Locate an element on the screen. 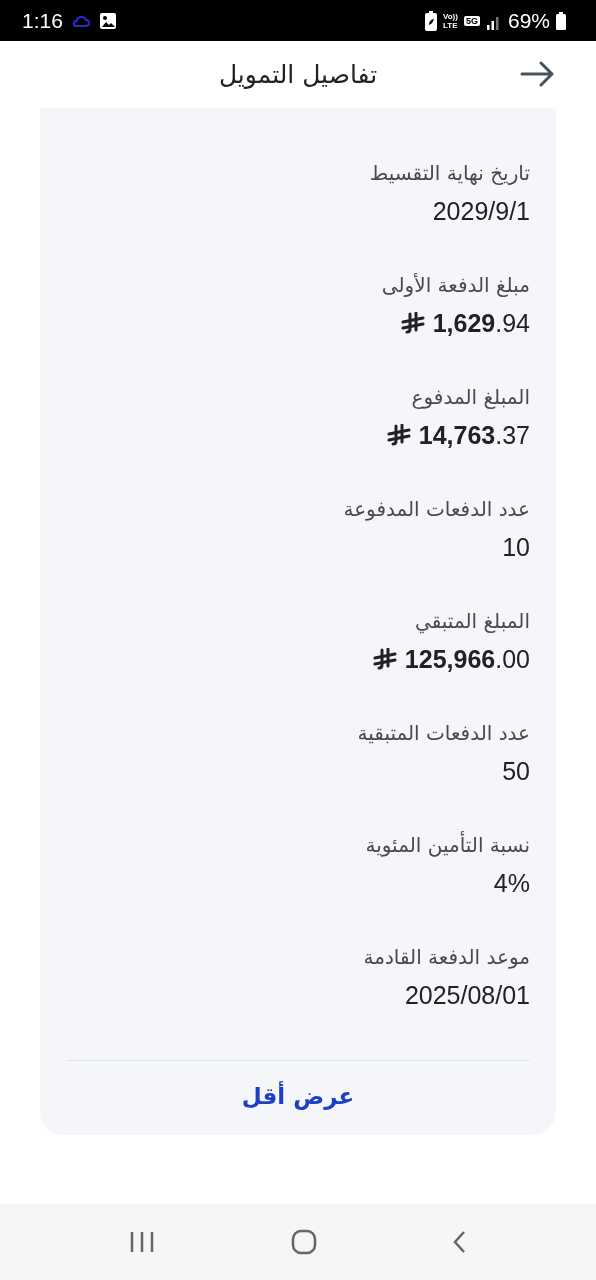 The width and height of the screenshot is (596, 1280). detail-label: عدد الدفعات المدفوعة is located at coordinates (436, 509).